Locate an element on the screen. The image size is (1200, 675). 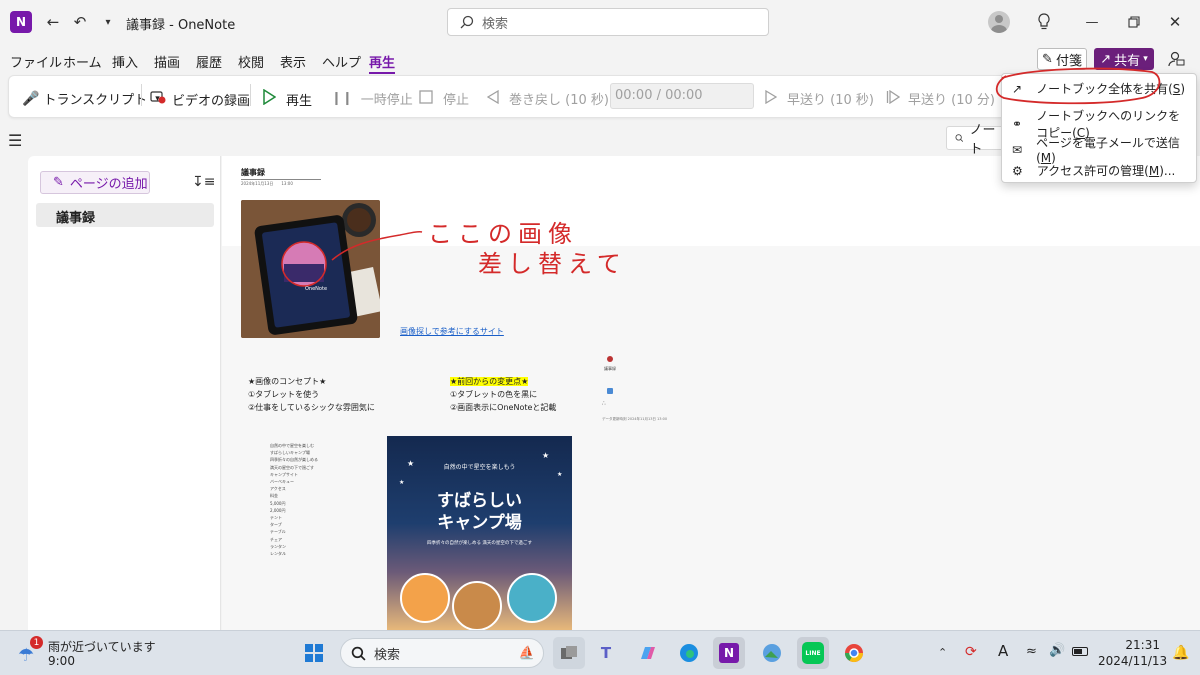
teams-icon: T is located at coordinates (606, 653).